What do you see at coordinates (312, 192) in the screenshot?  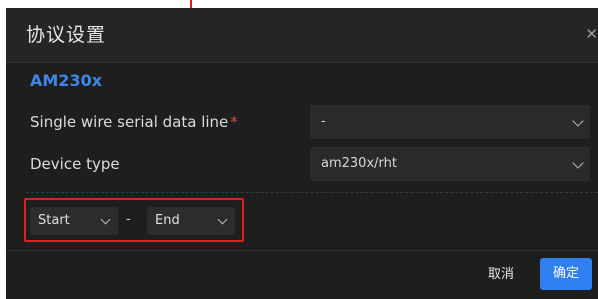 I see `dashed-divider` at bounding box center [312, 192].